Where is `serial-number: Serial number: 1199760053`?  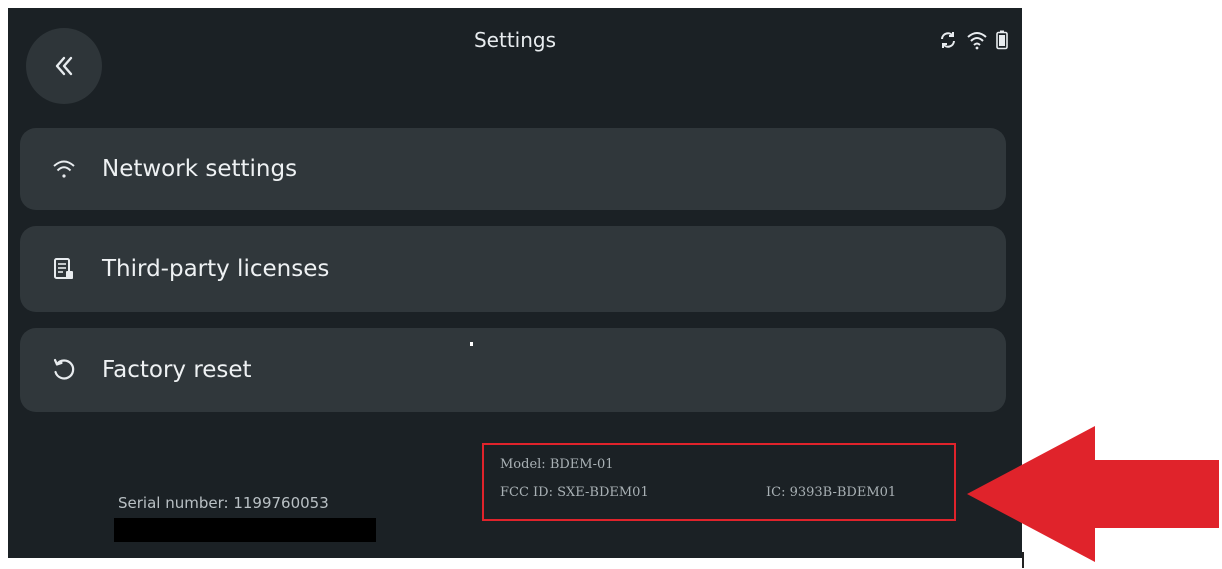
serial-number: Serial number: 1199760053 is located at coordinates (223, 503).